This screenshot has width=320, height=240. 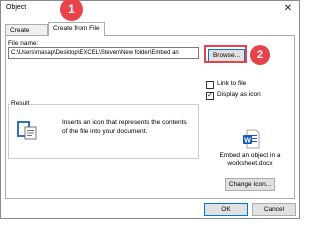 I want to click on tab-create-from-file: Create from File, so click(x=76, y=29).